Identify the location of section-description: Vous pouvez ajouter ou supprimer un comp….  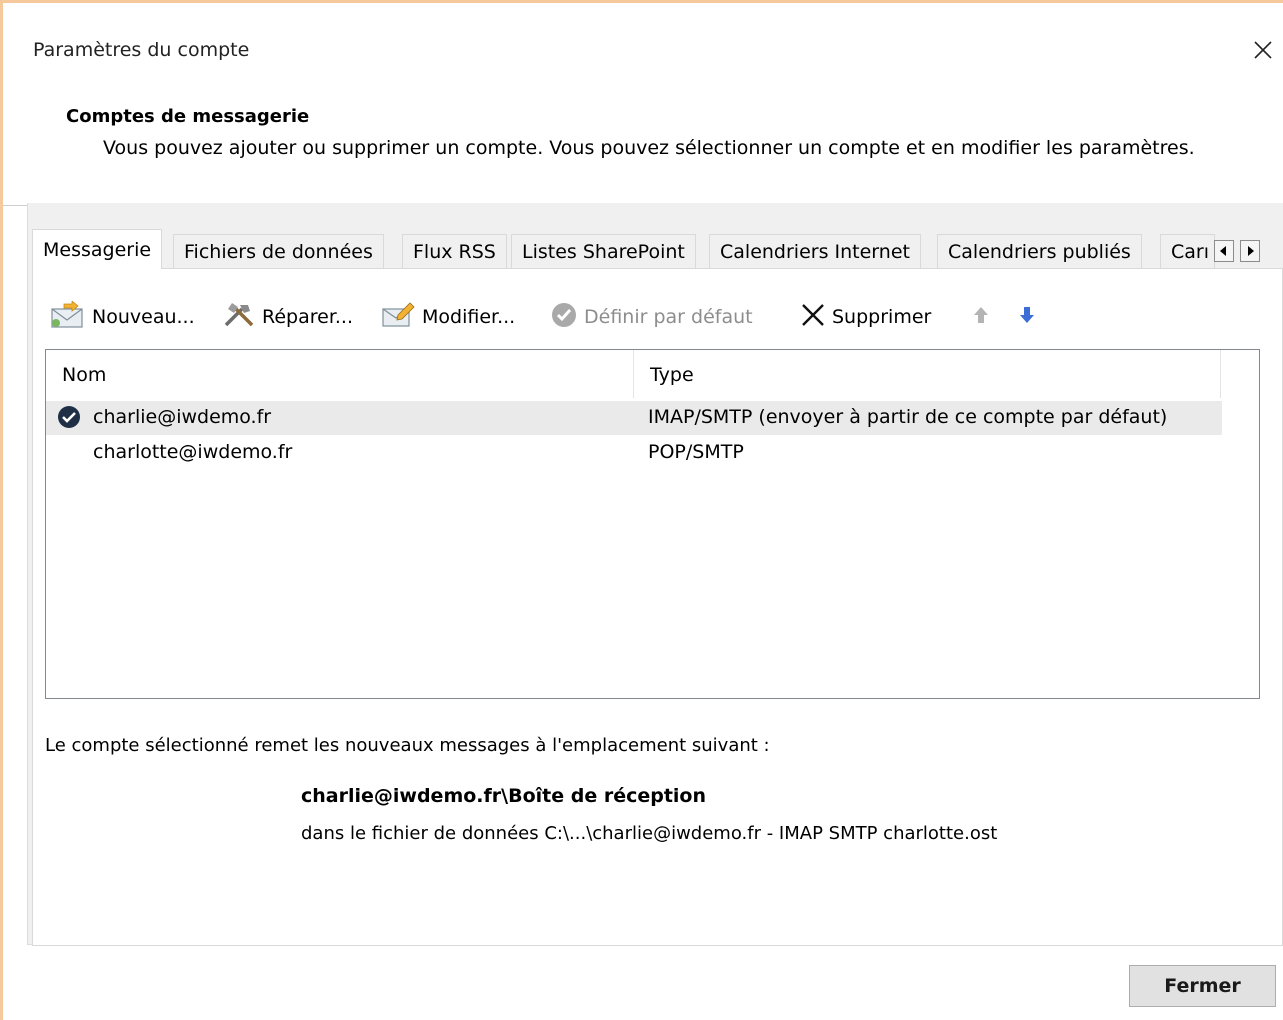
(649, 148).